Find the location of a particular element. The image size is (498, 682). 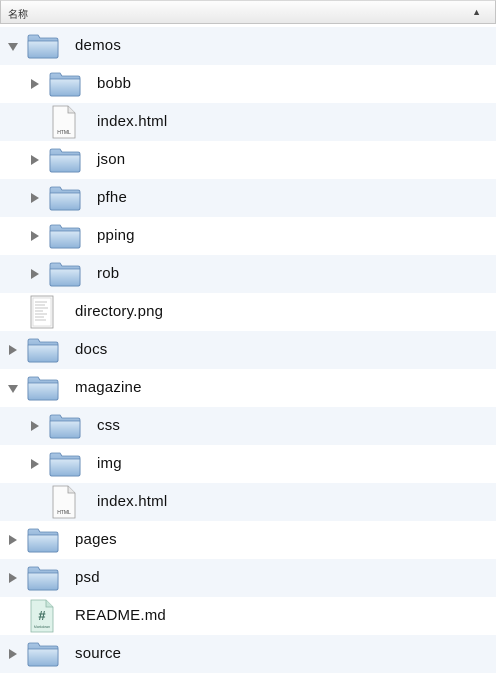

list-item: pping is located at coordinates (248, 236).